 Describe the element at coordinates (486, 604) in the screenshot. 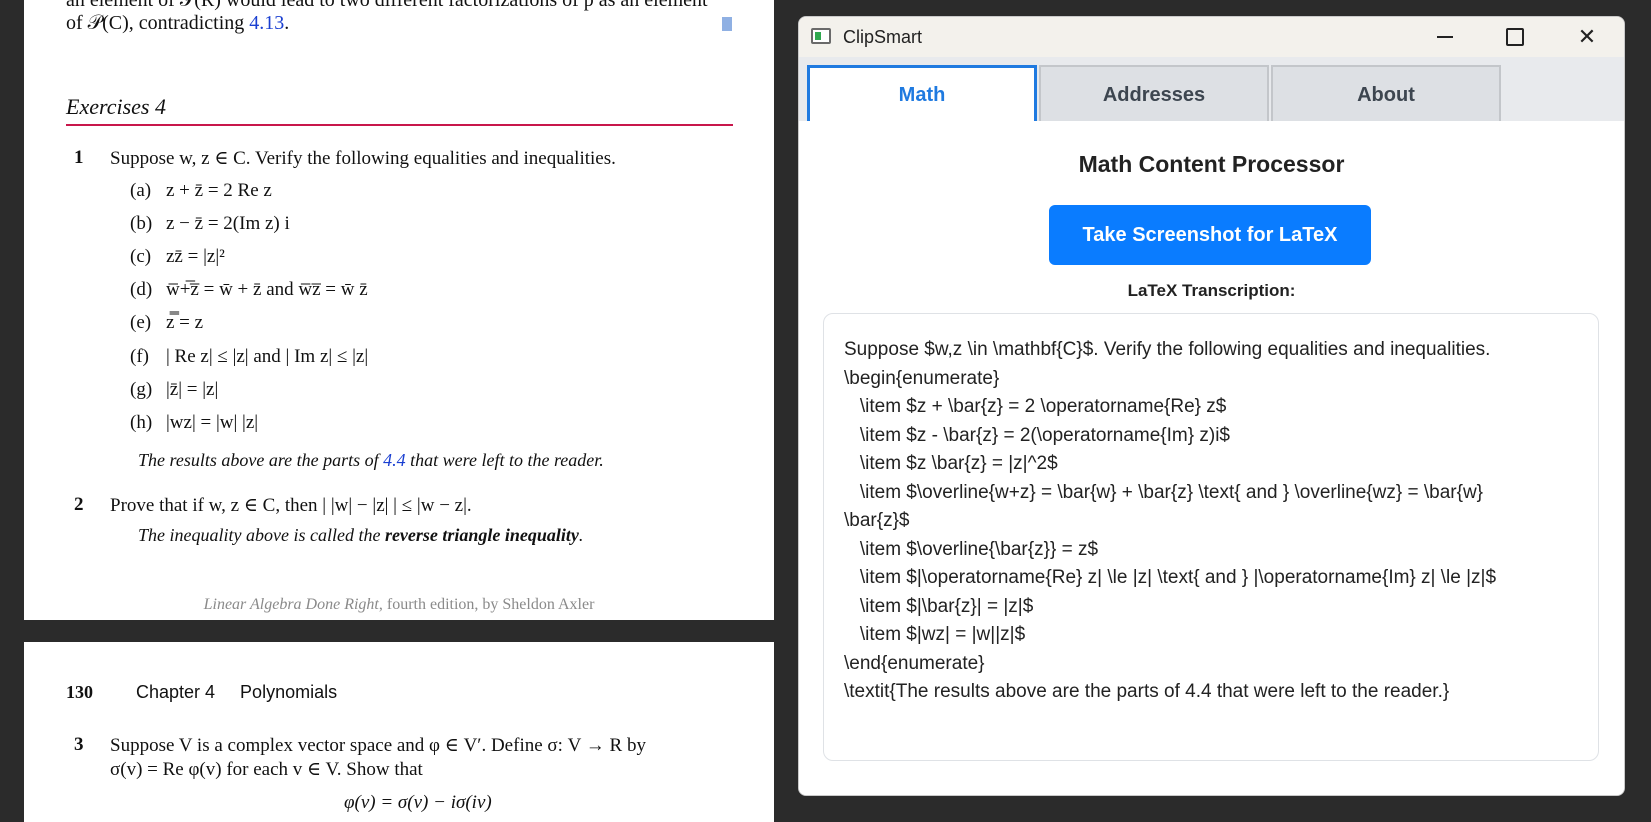

I see `footer-edition: , fourth edition, by Sheldon Axler` at that location.